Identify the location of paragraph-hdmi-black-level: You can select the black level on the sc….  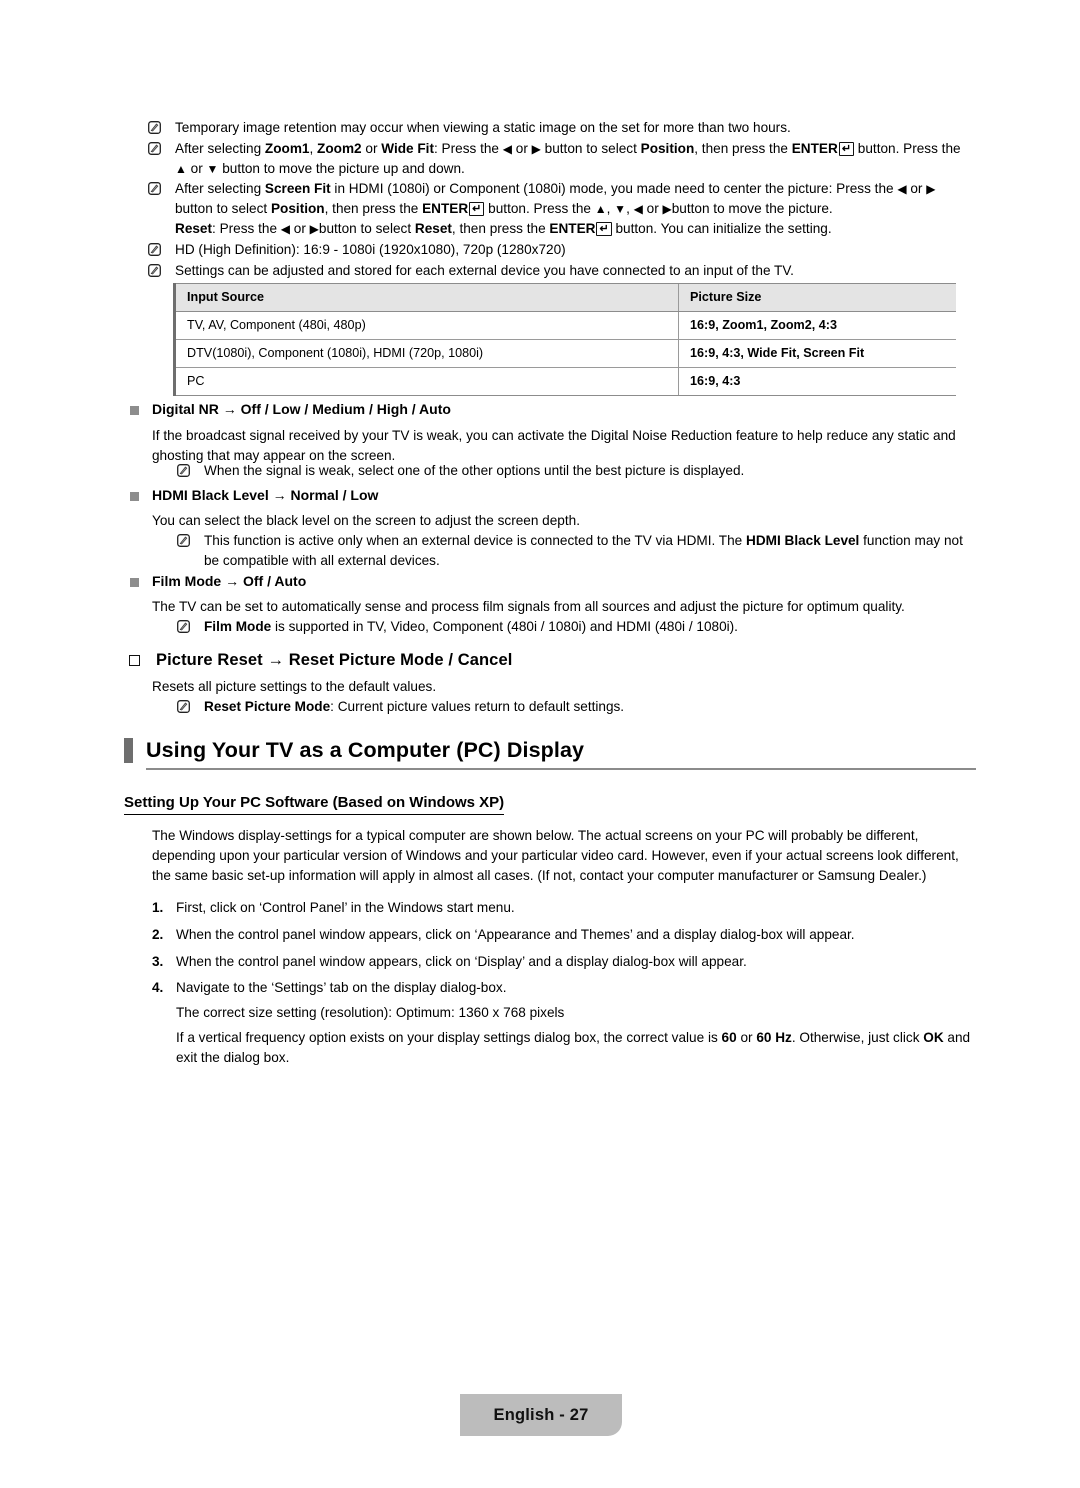
(366, 520).